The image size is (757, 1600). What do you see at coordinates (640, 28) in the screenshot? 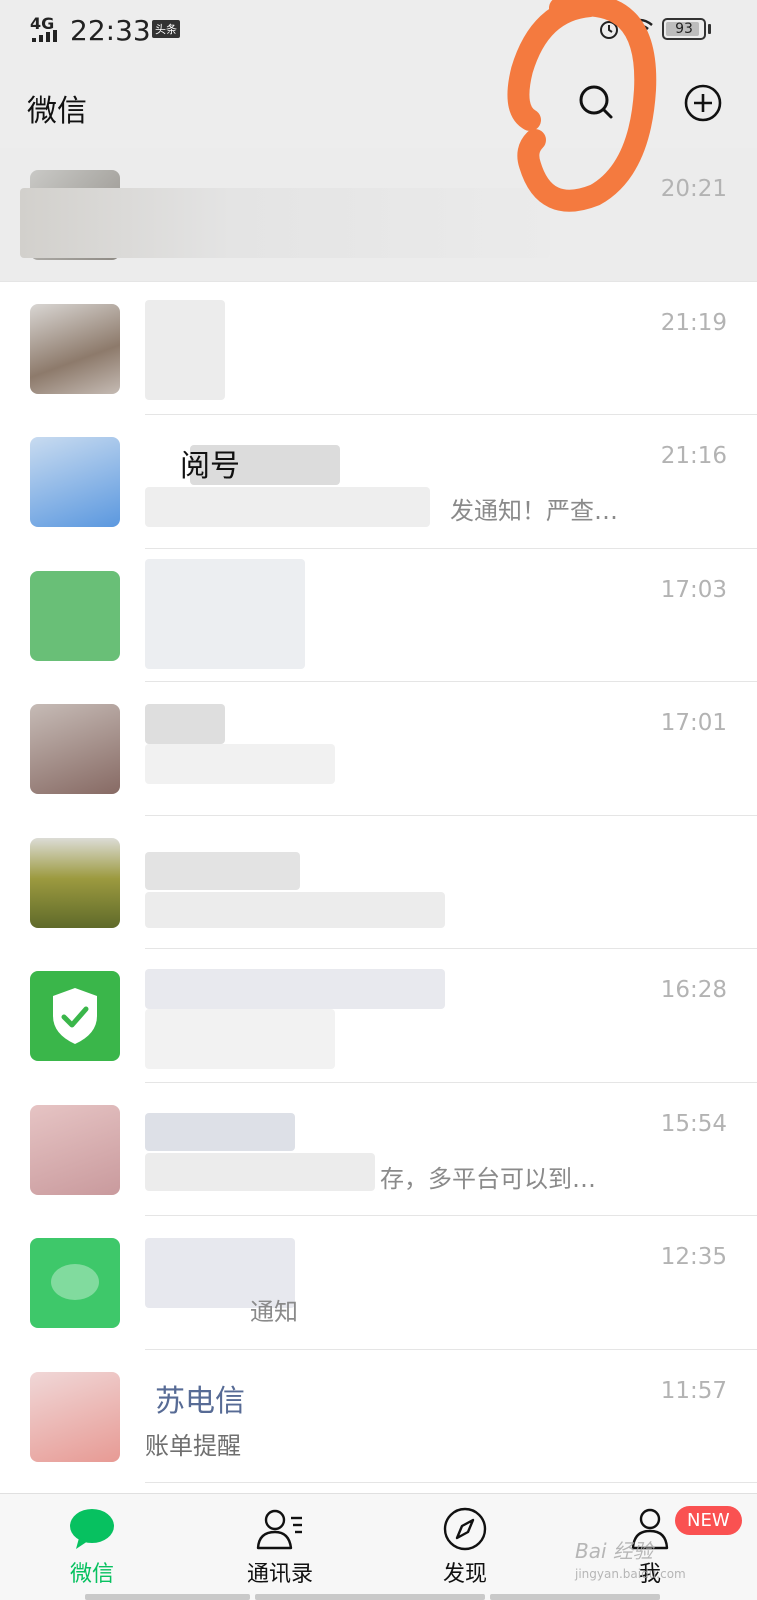
I see `wifi-icon` at bounding box center [640, 28].